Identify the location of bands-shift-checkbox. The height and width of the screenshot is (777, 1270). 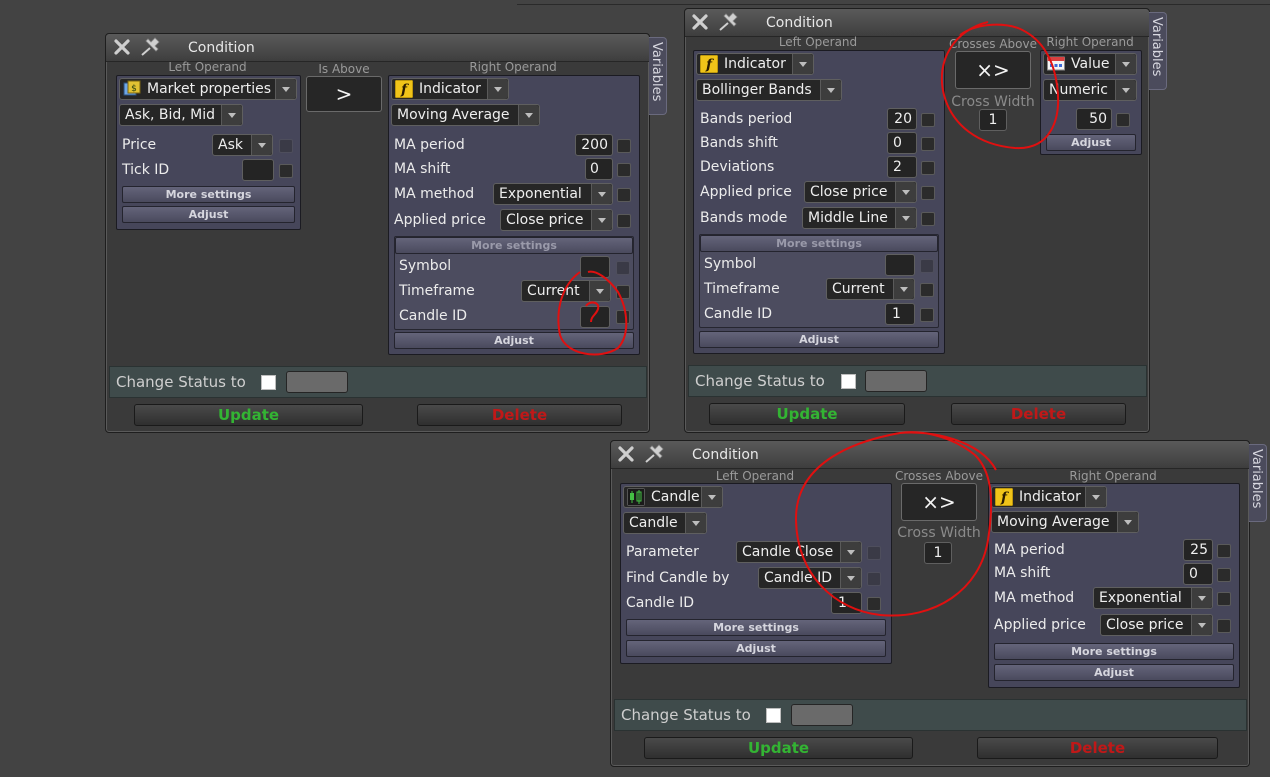
(928, 144).